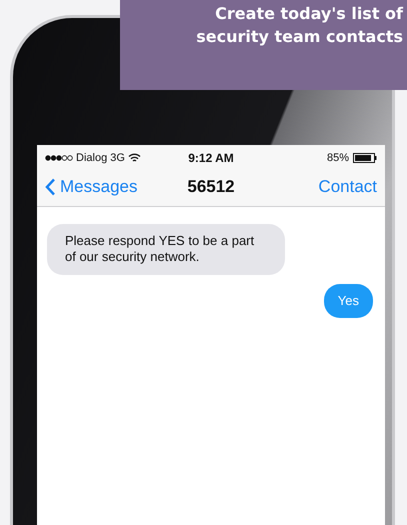  Describe the element at coordinates (211, 187) in the screenshot. I see `conversation-title: 56512` at that location.